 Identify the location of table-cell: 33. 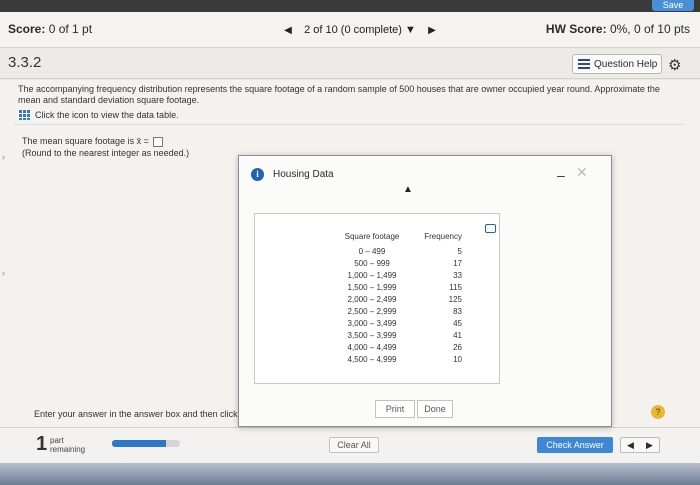
(457, 275).